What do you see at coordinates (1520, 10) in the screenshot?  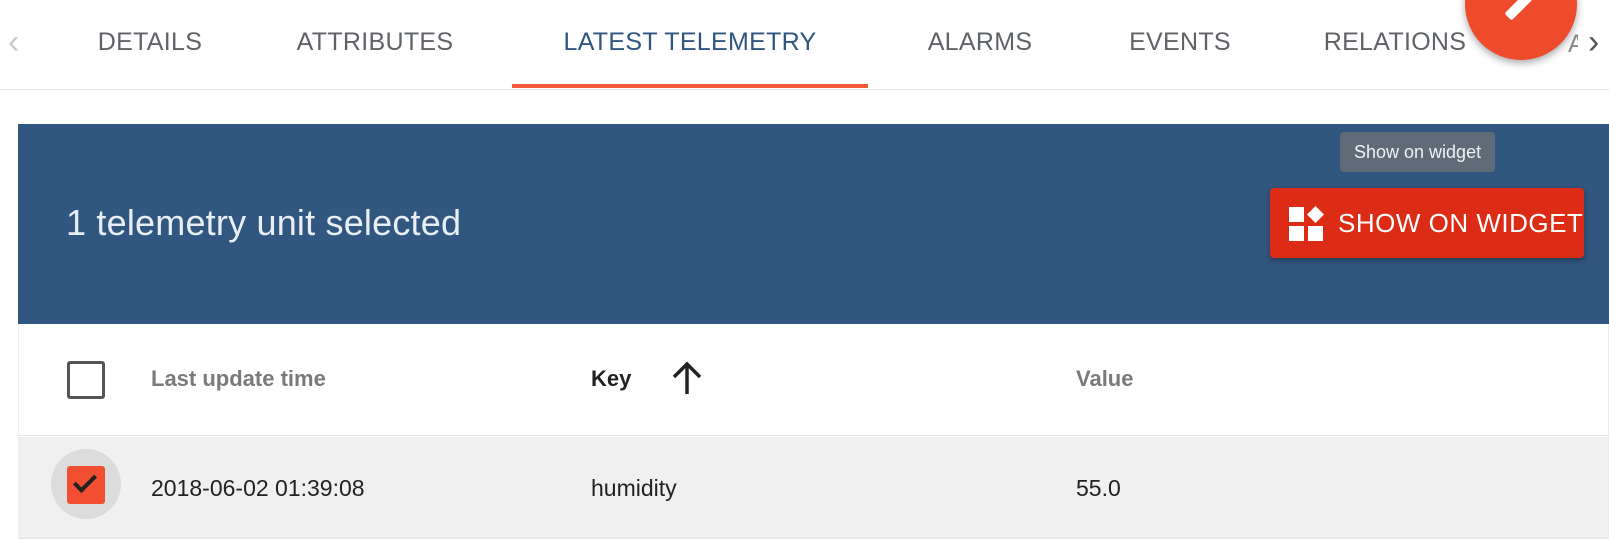 I see `edit-pencil-icon` at bounding box center [1520, 10].